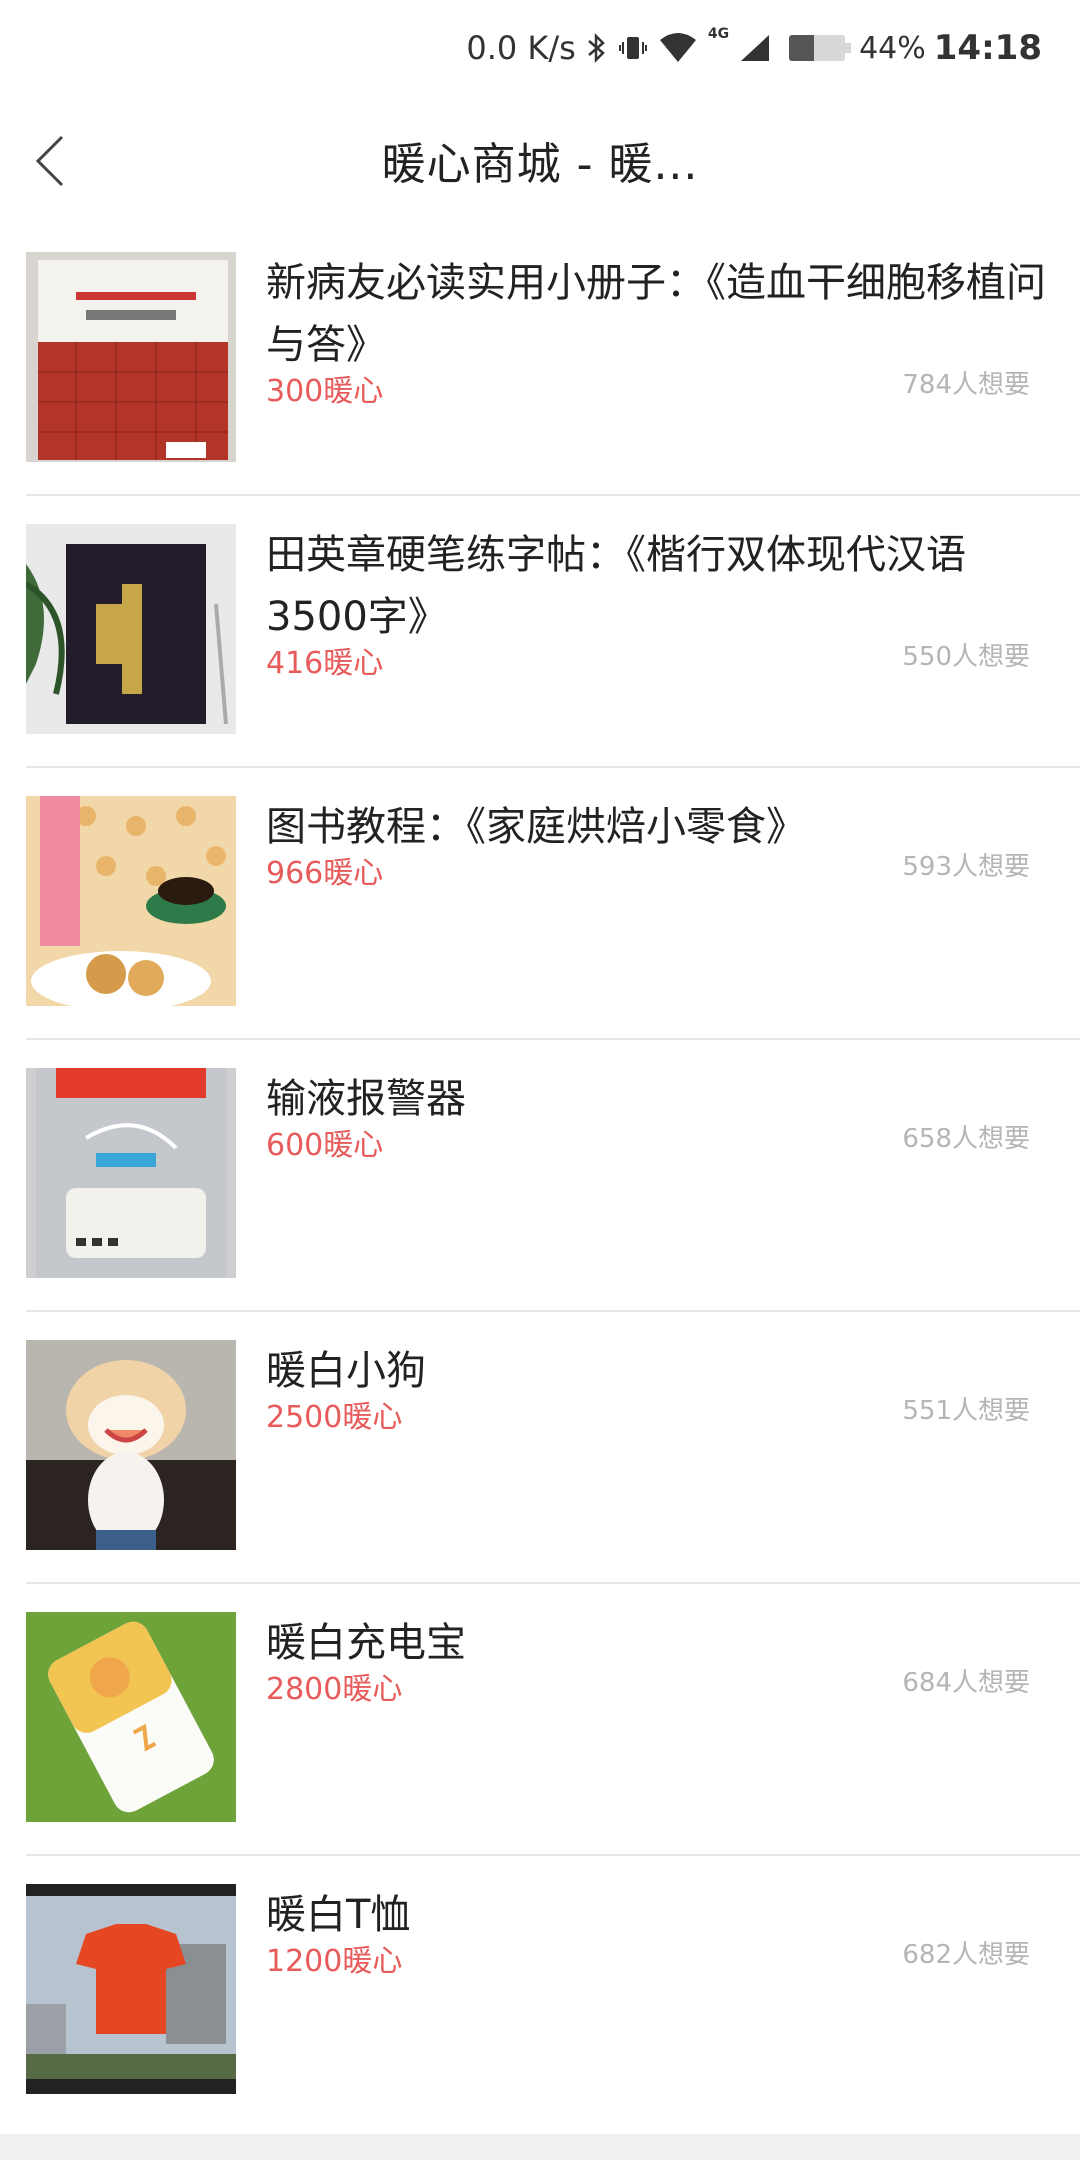  What do you see at coordinates (540, 2147) in the screenshot?
I see `bottom-bar` at bounding box center [540, 2147].